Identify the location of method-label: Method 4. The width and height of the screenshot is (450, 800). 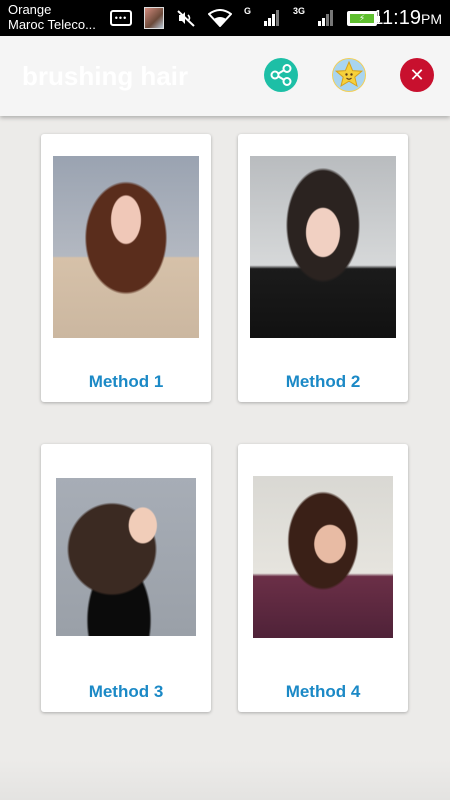
(323, 691).